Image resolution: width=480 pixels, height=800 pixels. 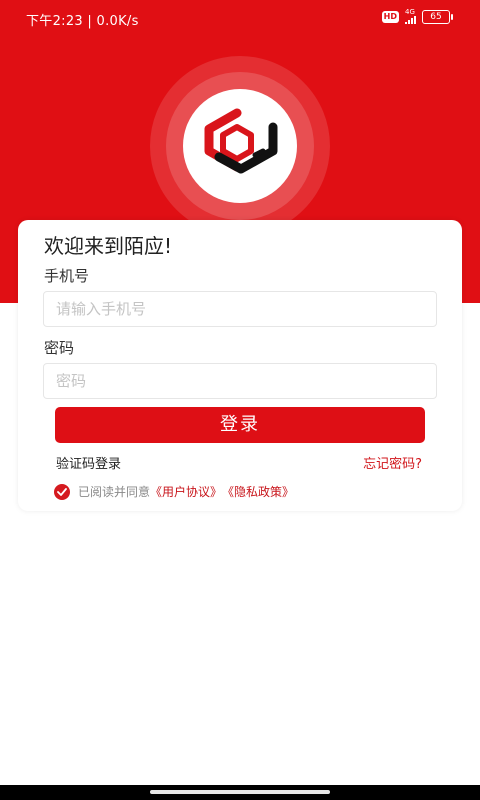 I want to click on forgot-password-link: 忘记密码?, so click(x=392, y=462).